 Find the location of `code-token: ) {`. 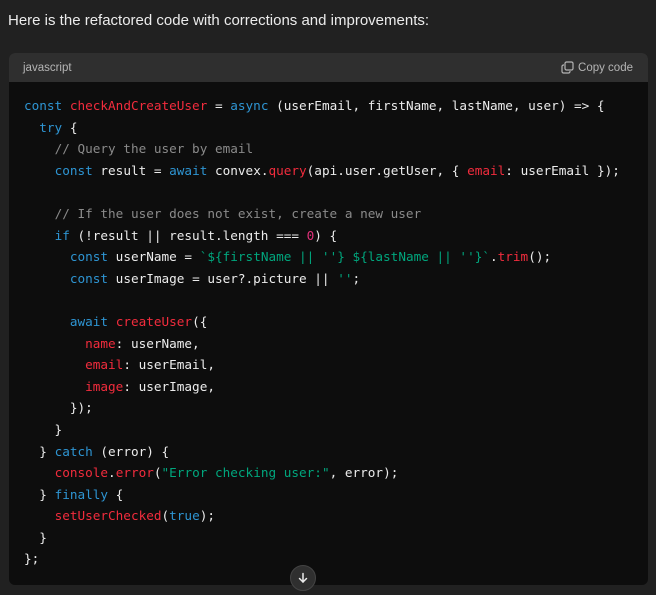

code-token: ) { is located at coordinates (326, 235).